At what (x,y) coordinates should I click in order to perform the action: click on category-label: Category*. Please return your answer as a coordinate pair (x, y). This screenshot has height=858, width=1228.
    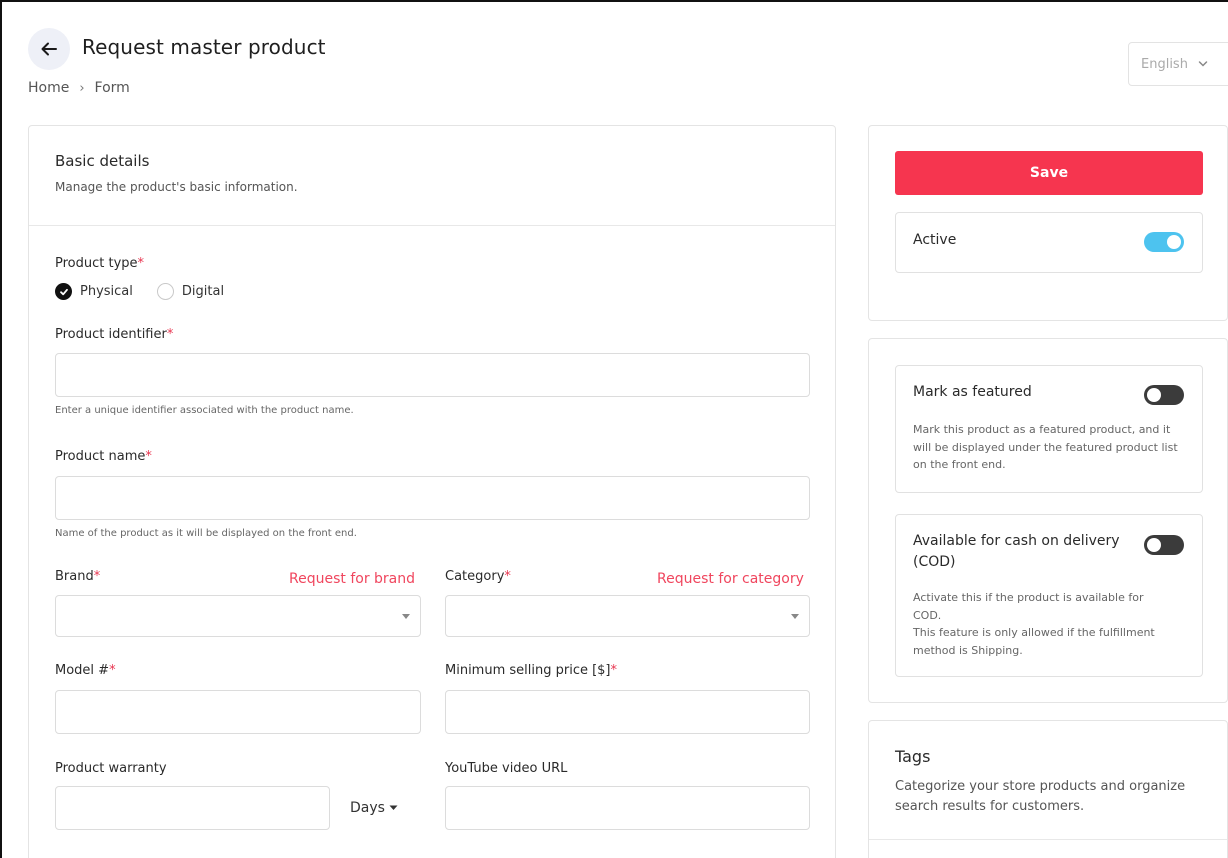
    Looking at the image, I should click on (478, 576).